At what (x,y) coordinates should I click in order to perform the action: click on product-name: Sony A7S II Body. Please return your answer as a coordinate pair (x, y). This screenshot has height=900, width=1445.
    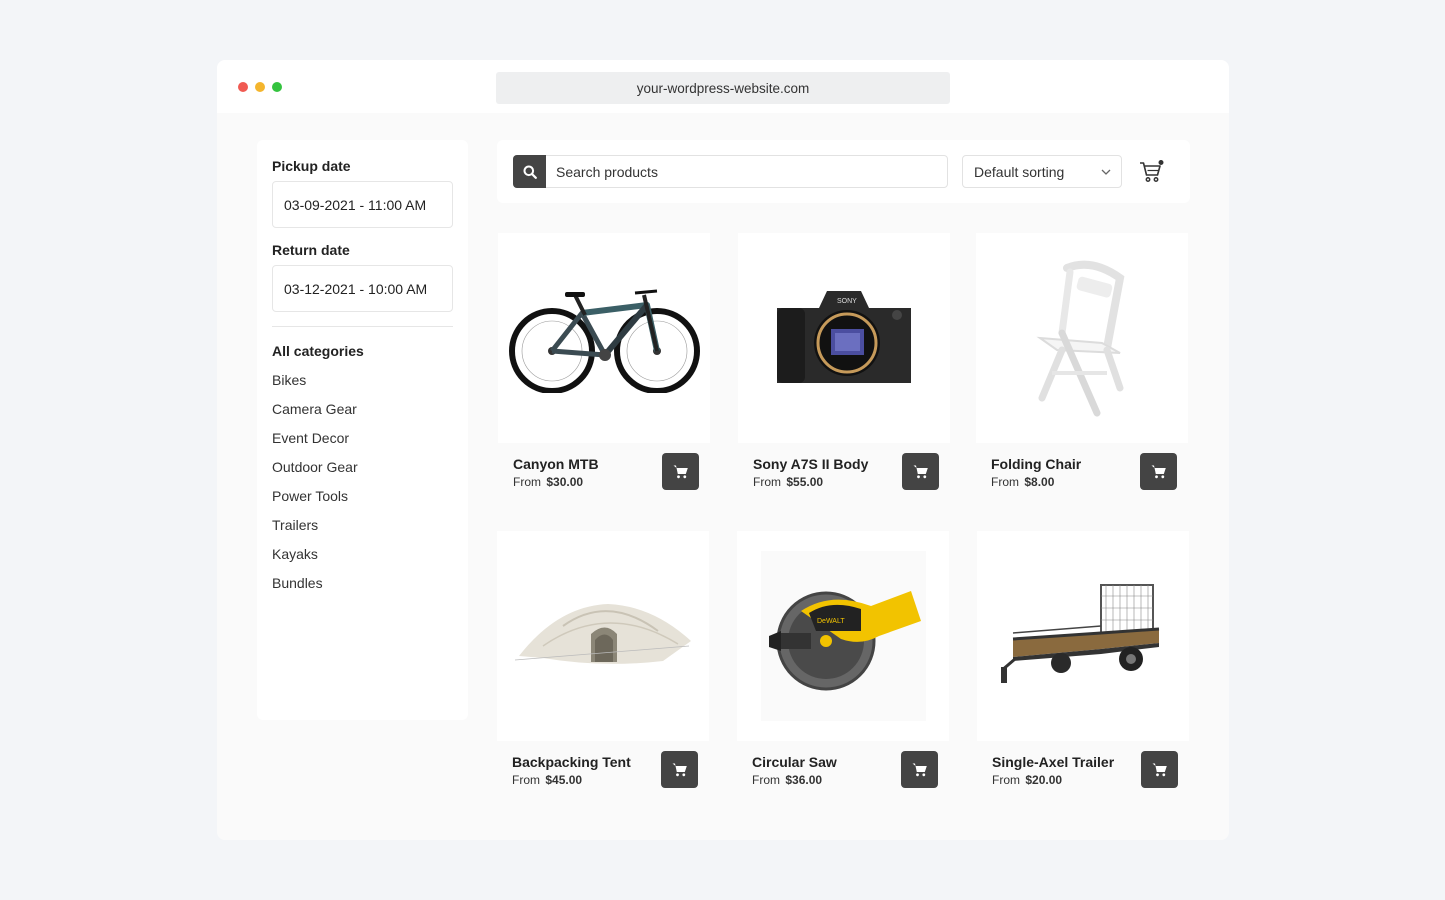
    Looking at the image, I should click on (810, 464).